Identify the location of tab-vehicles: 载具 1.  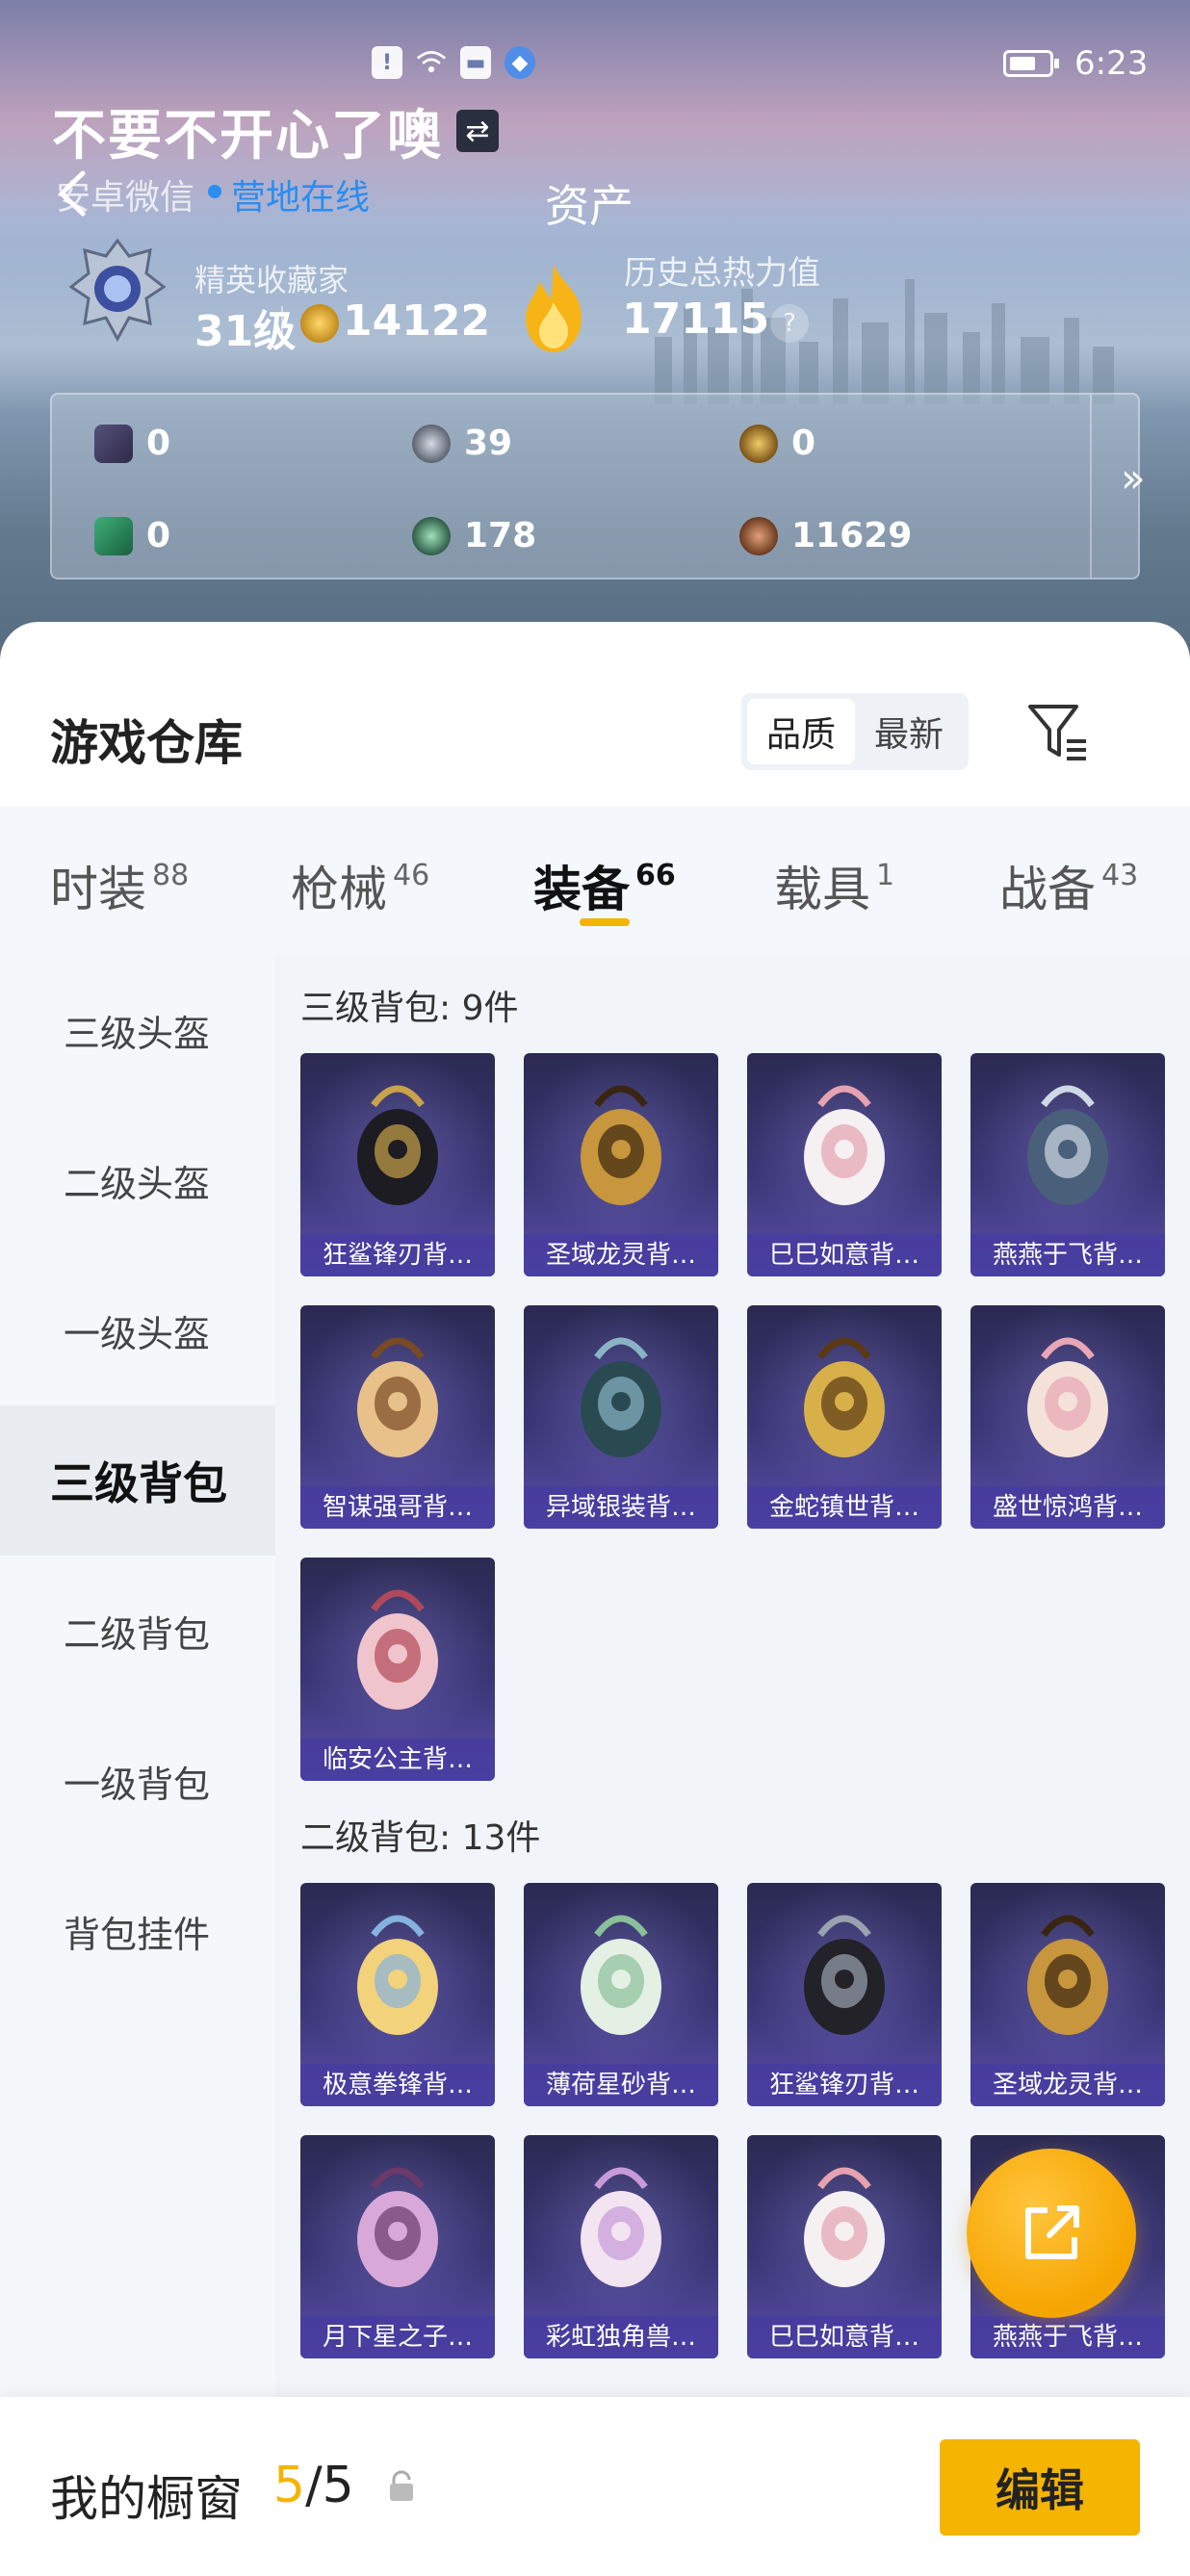
(834, 885).